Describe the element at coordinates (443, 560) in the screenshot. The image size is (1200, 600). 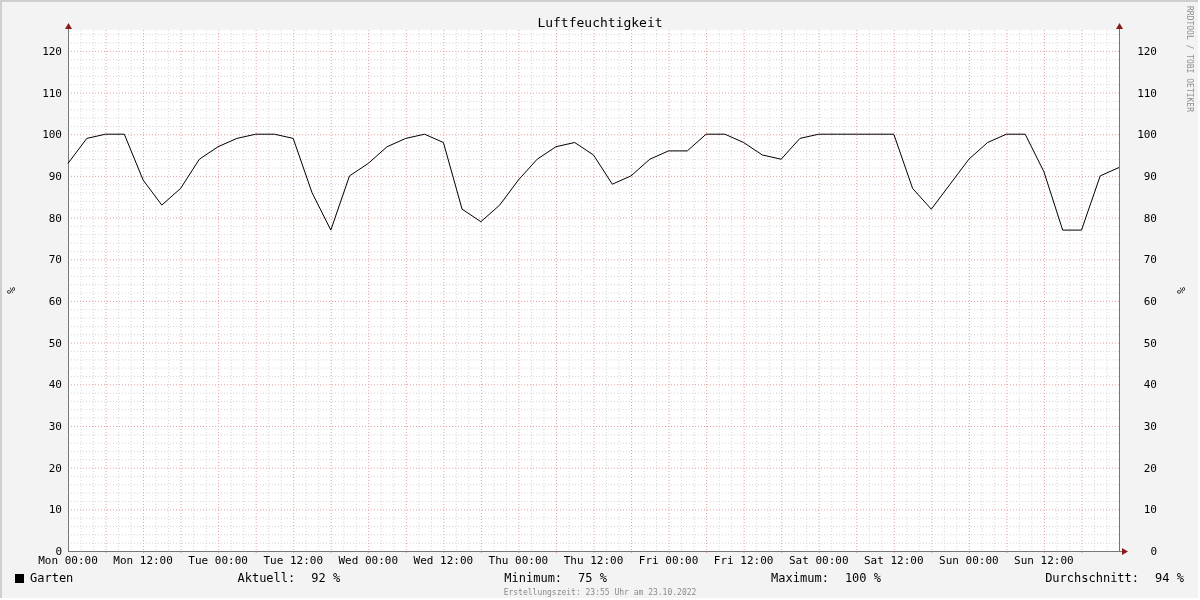
I see `x-tick-label: Wed 12:00` at that location.